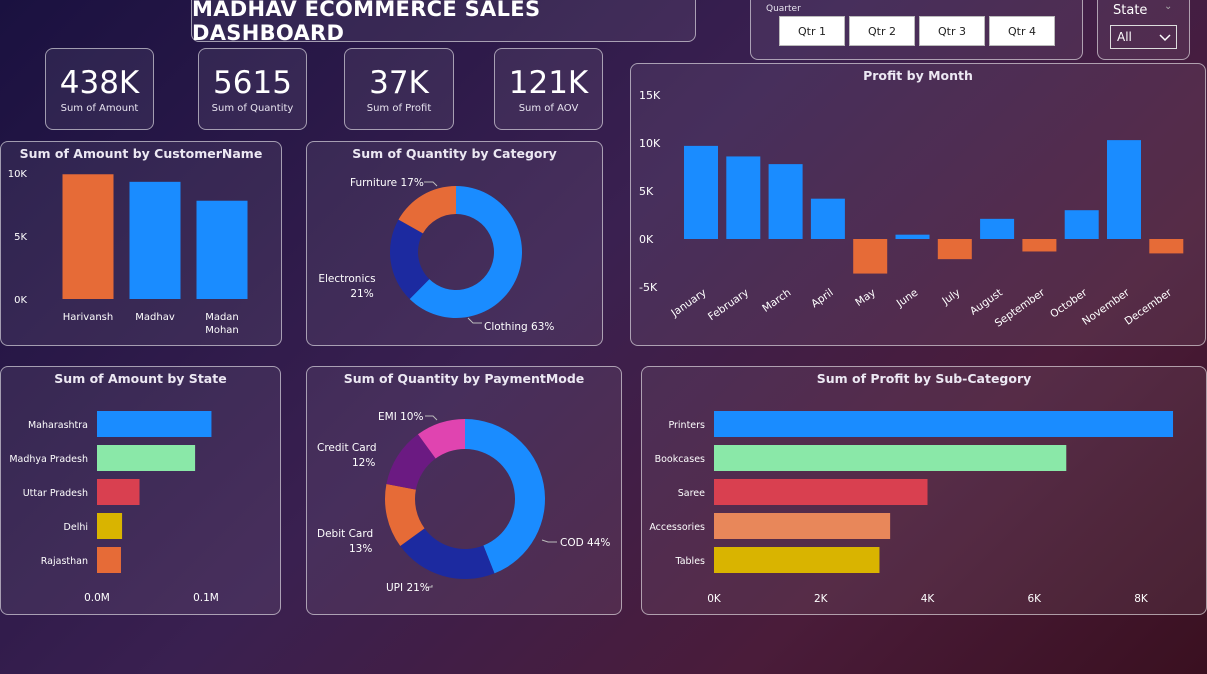 This screenshot has width=1207, height=674. I want to click on kpi-card-quantity: 5615 Sum of Quantity, so click(252, 89).